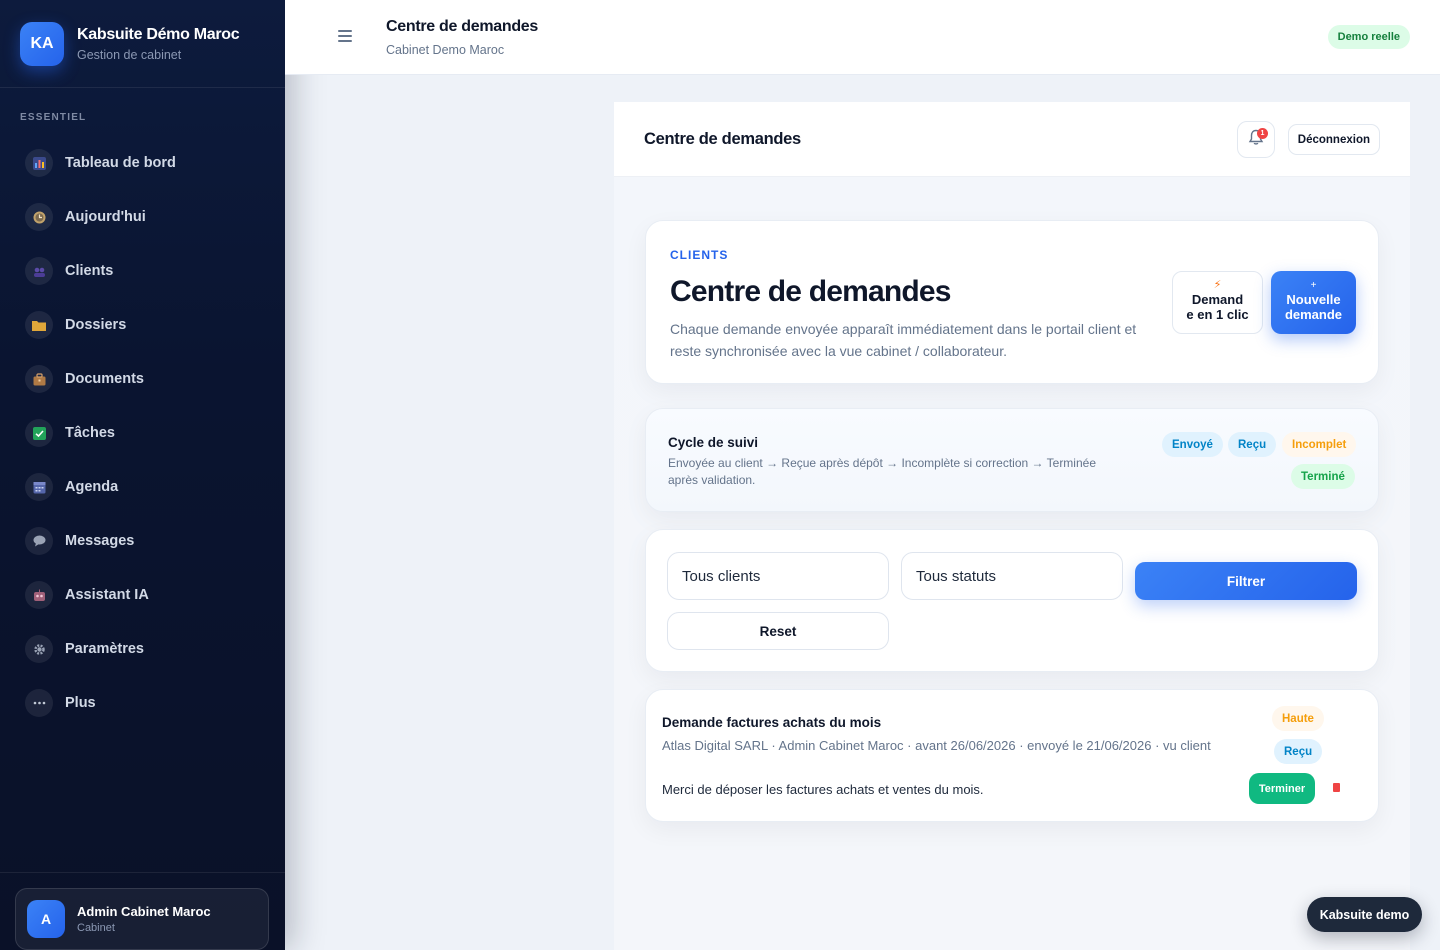 This screenshot has height=950, width=1440. Describe the element at coordinates (1256, 139) in the screenshot. I see `notifications-button: 1` at that location.